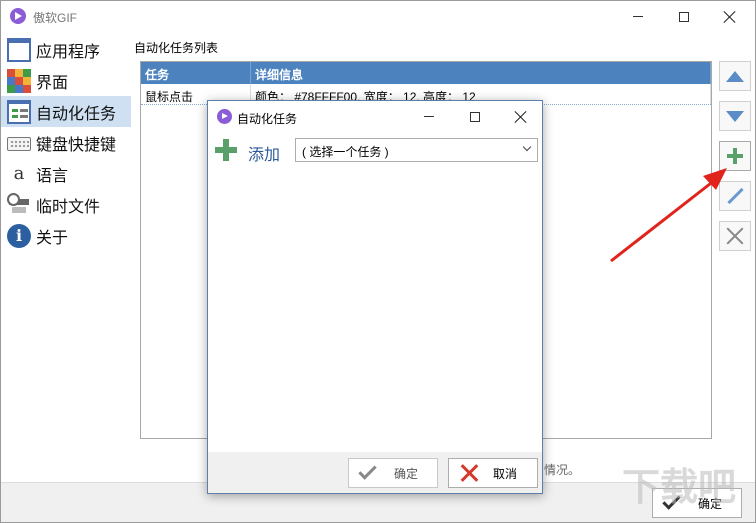 This screenshot has width=756, height=523. I want to click on sidebar-item-label: 关于, so click(52, 238).